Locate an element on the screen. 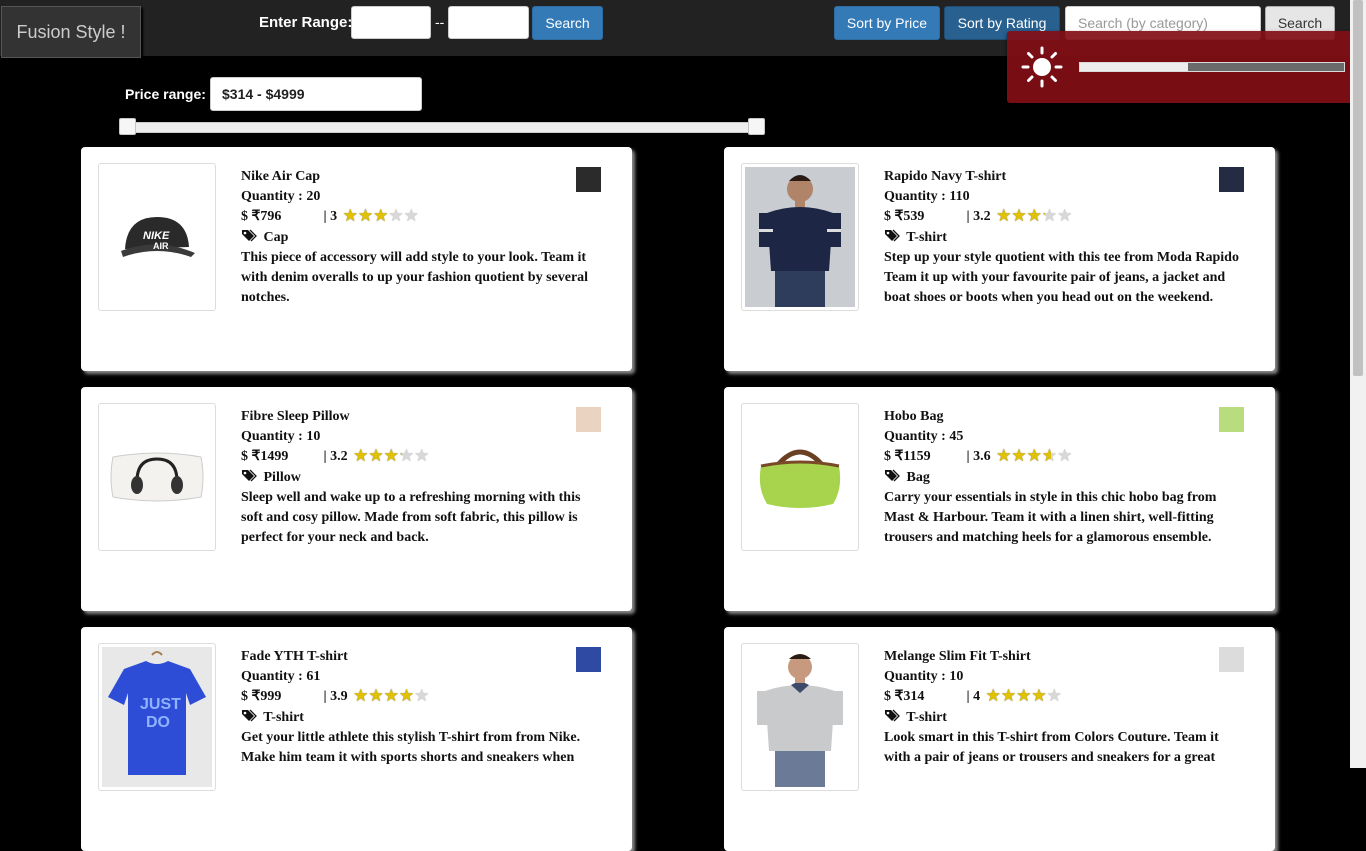 This screenshot has width=1366, height=851. product-quantity: Quantity : 45 is located at coordinates (924, 436).